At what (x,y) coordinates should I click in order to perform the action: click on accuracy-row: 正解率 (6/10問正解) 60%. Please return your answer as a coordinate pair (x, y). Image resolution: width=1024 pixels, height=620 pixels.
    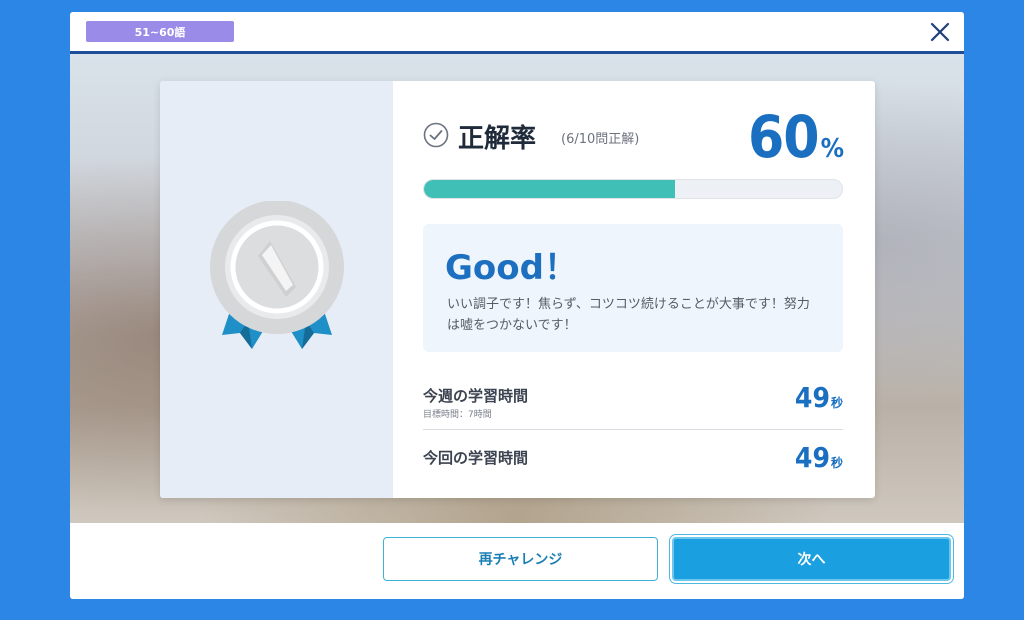
    Looking at the image, I should click on (633, 137).